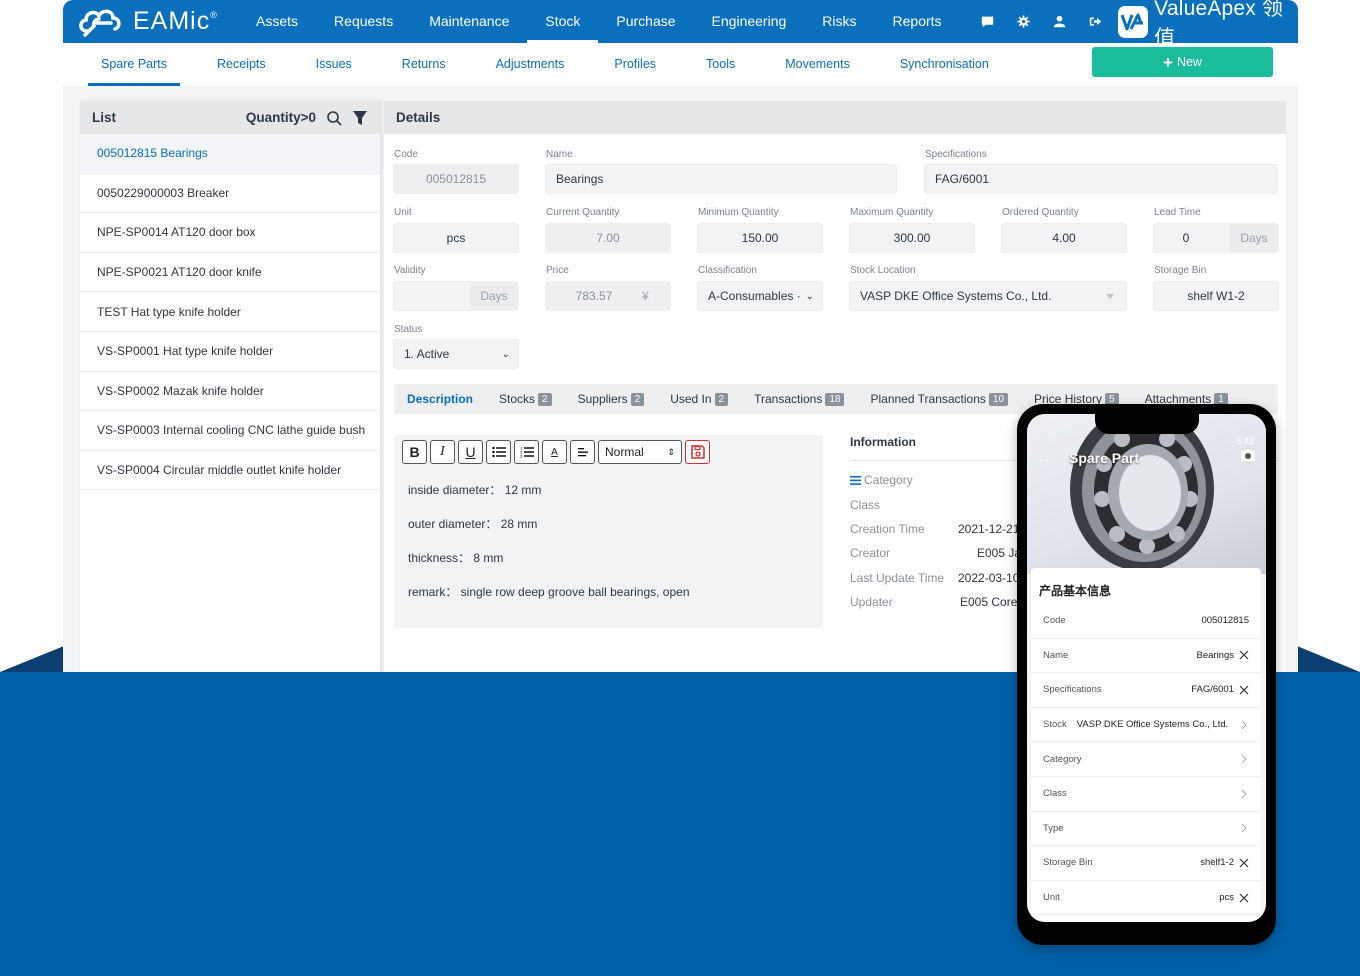 This screenshot has height=976, width=1360. I want to click on specifications-field: FAG/6001, so click(1101, 179).